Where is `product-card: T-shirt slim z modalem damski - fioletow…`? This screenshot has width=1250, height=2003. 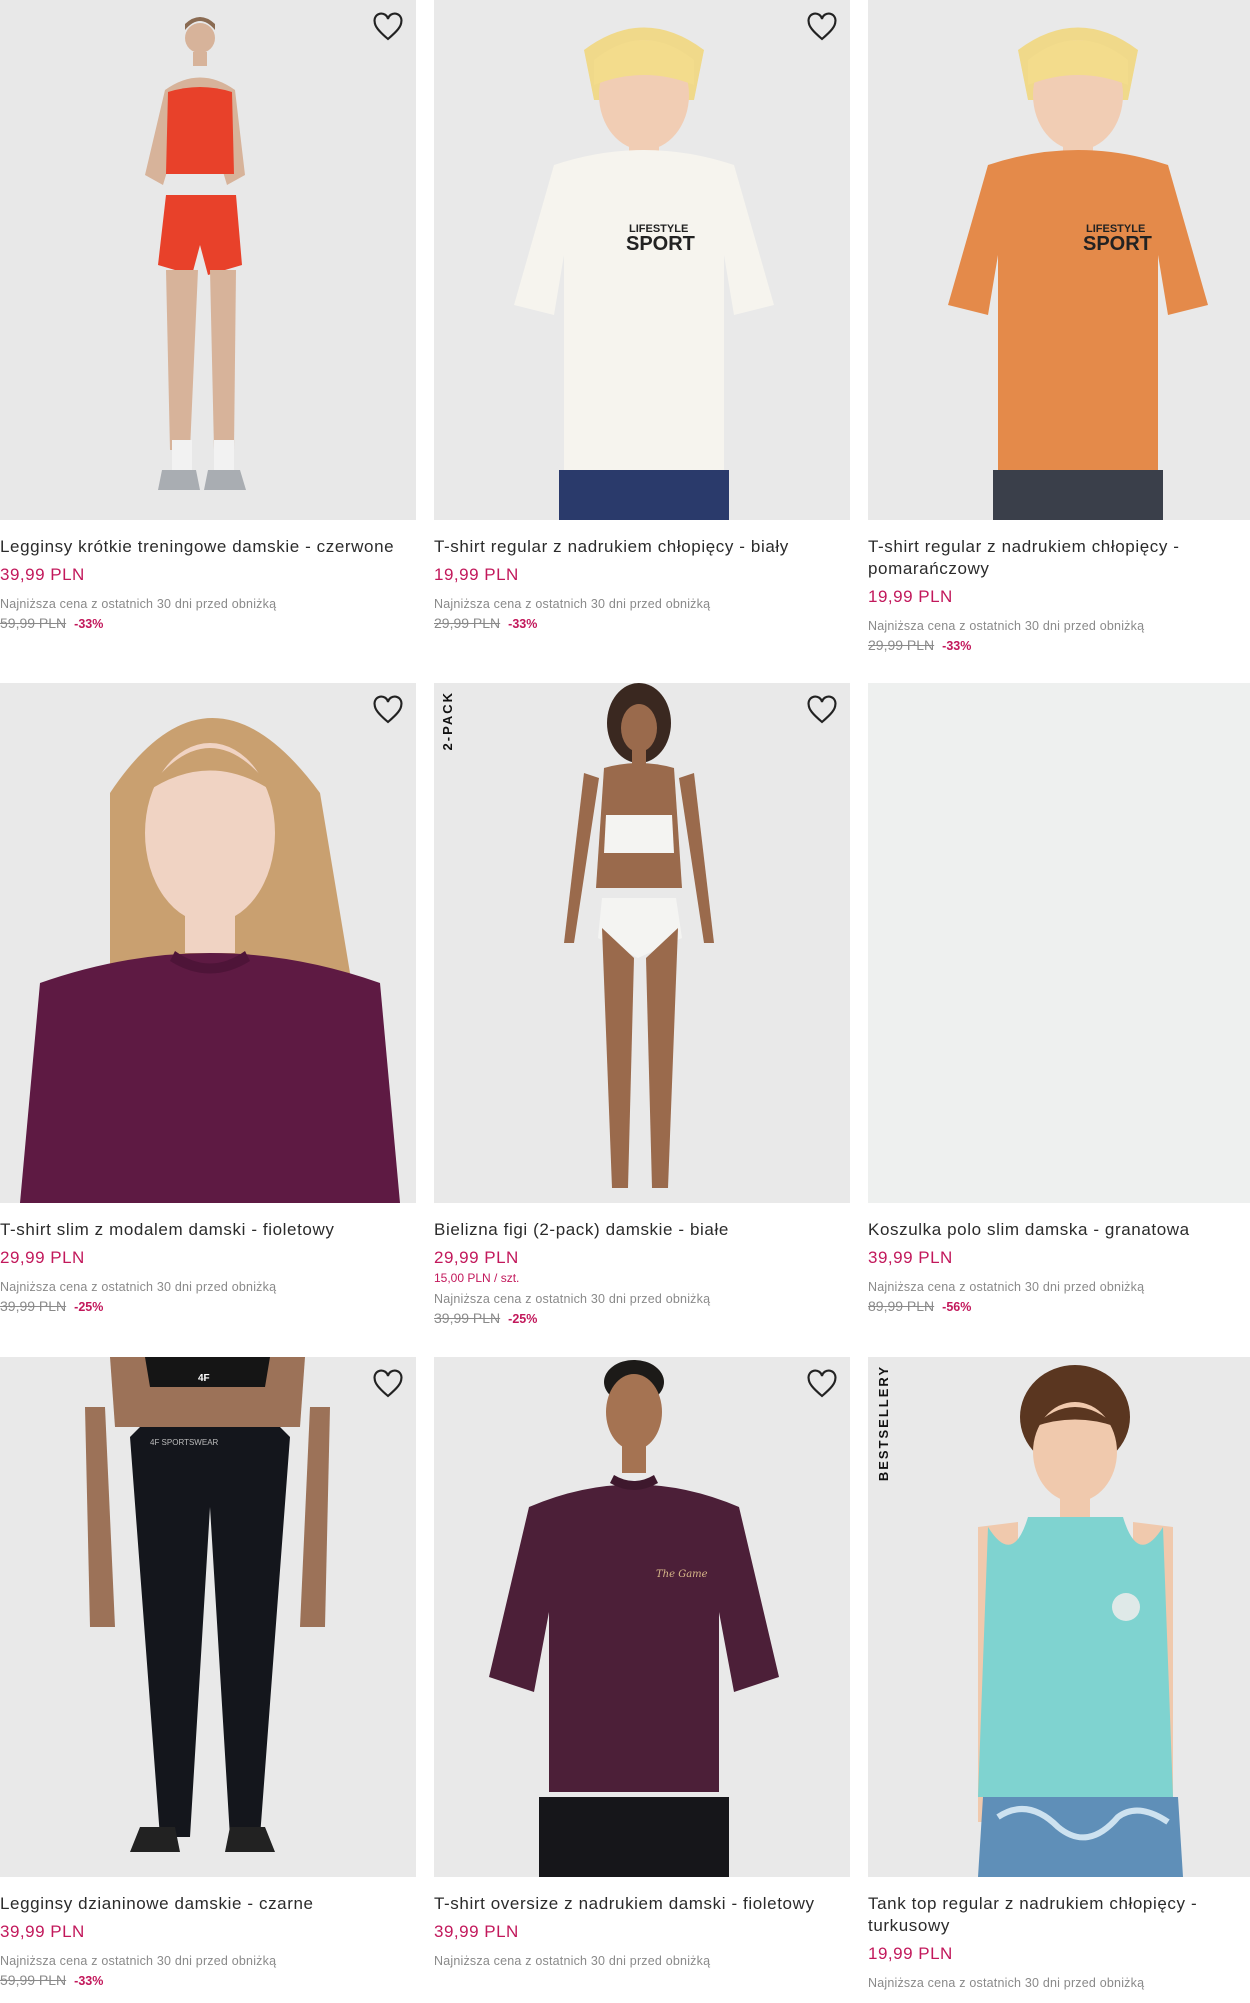
product-card: T-shirt slim z modalem damski - fioletow… is located at coordinates (208, 998).